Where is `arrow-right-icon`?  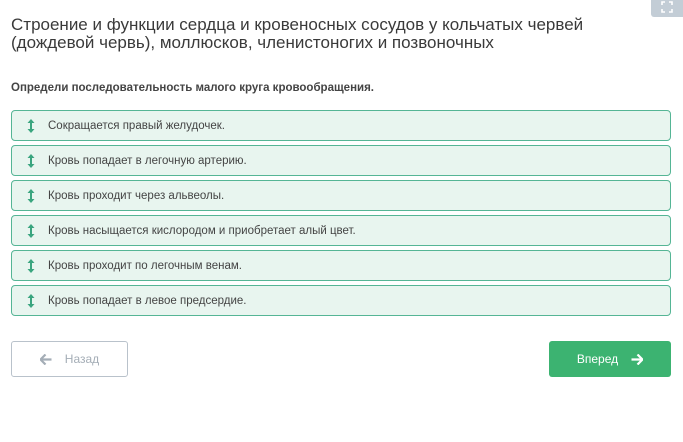
arrow-right-icon is located at coordinates (637, 359).